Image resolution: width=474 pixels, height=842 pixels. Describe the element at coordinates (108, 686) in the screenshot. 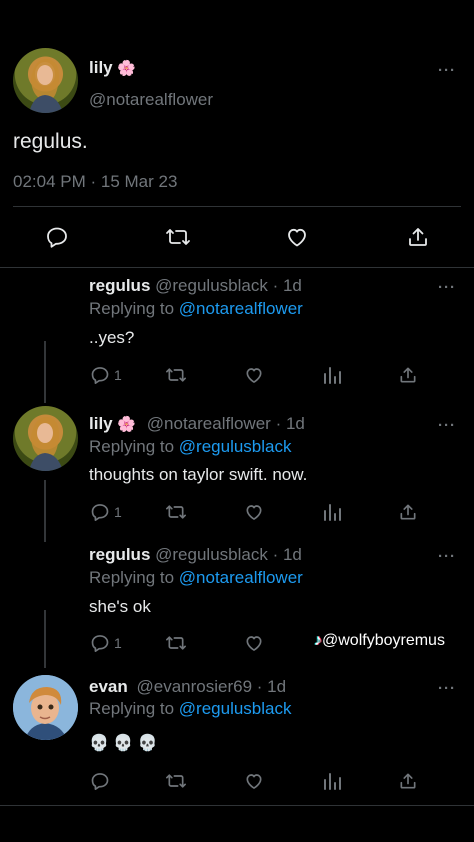

I see `display-name: evan` at that location.